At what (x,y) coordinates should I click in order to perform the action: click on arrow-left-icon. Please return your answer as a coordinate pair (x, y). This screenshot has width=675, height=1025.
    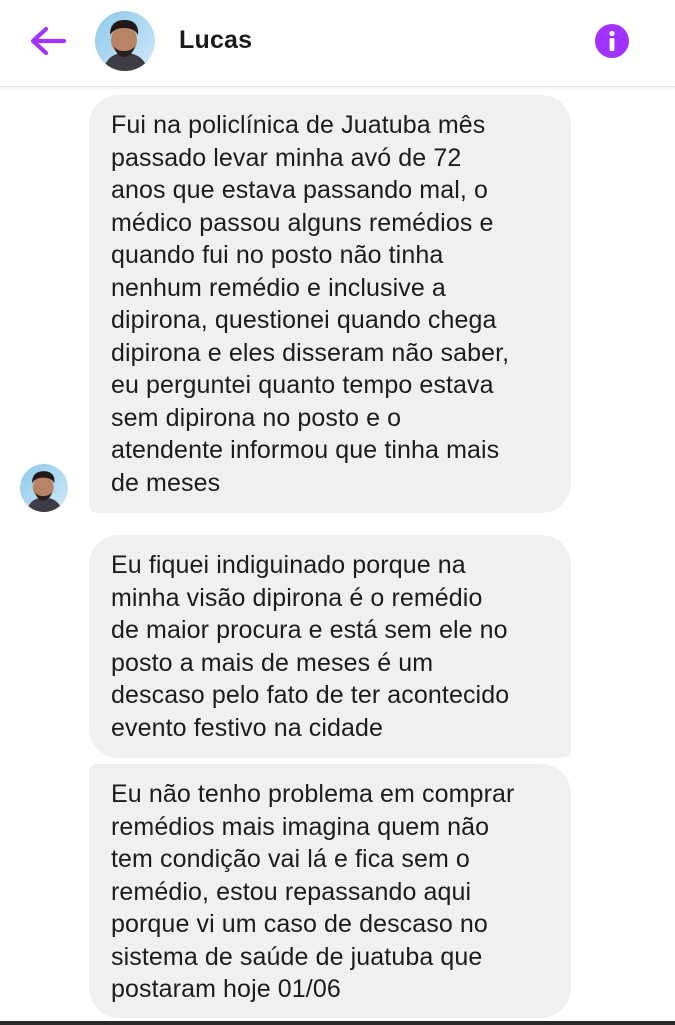
    Looking at the image, I should click on (48, 41).